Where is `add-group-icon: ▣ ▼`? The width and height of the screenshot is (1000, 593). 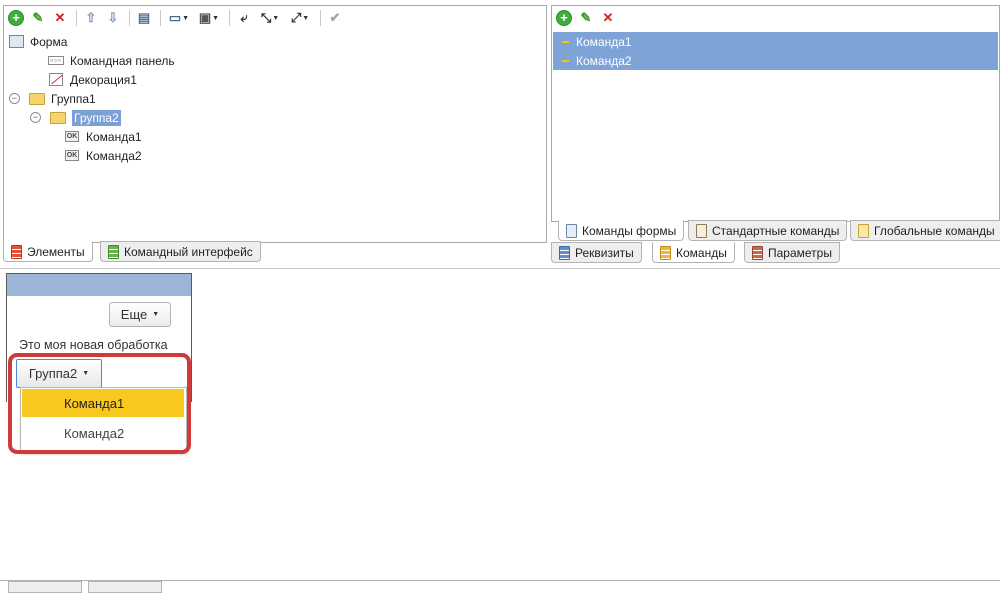 add-group-icon: ▣ ▼ is located at coordinates (209, 18).